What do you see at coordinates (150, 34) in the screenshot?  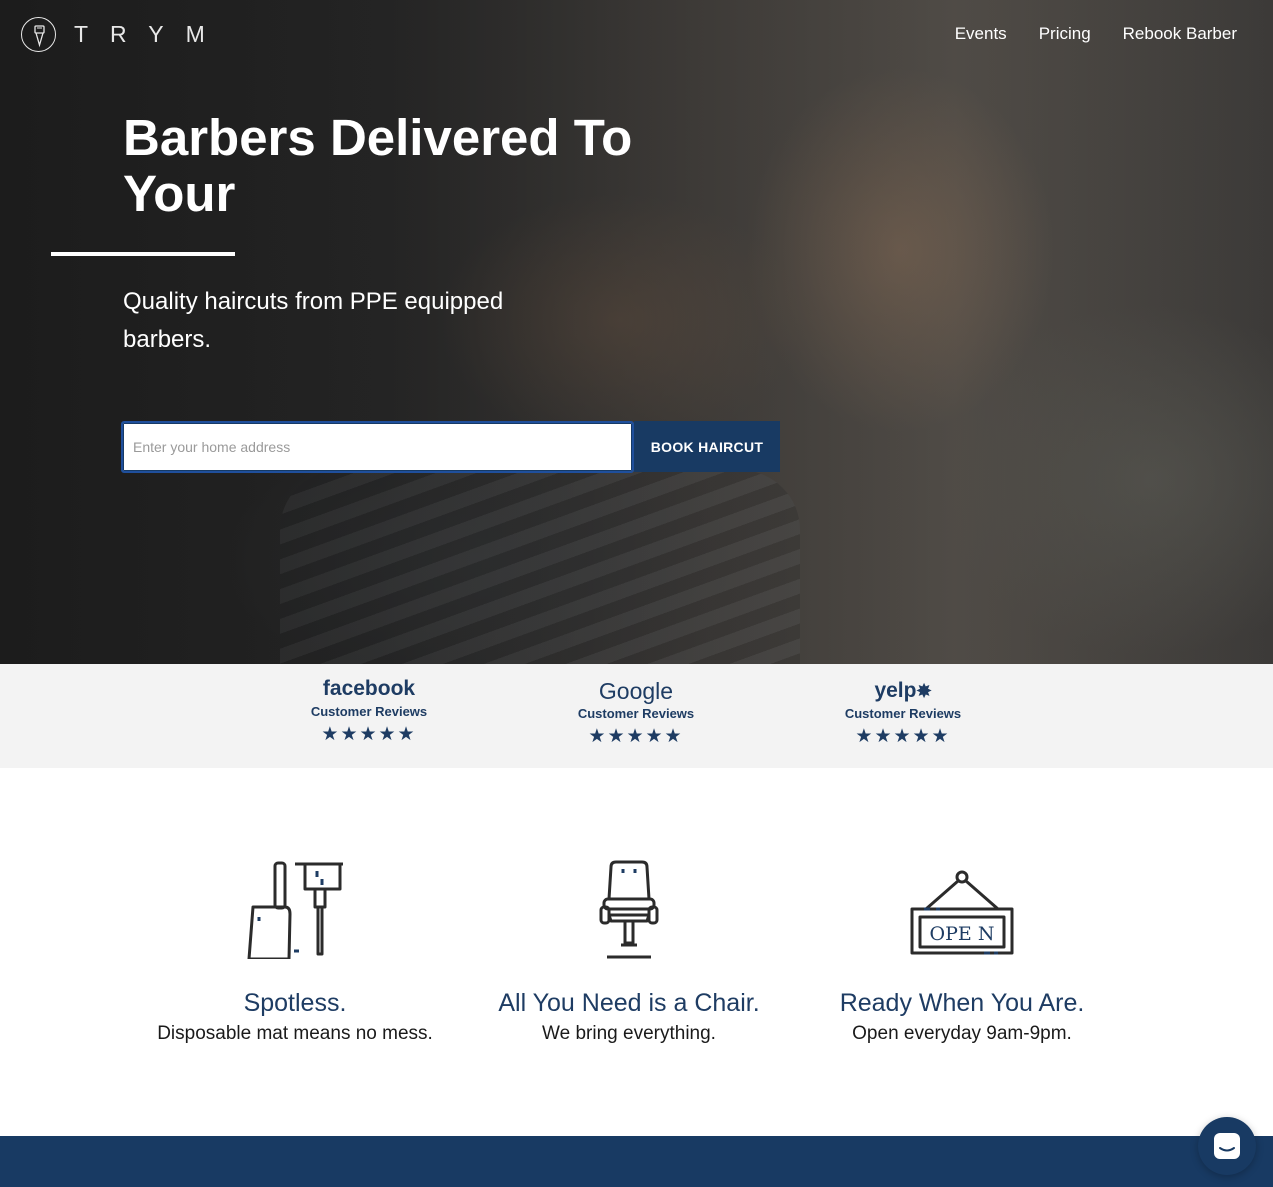 I see `brand-name: TRYM` at bounding box center [150, 34].